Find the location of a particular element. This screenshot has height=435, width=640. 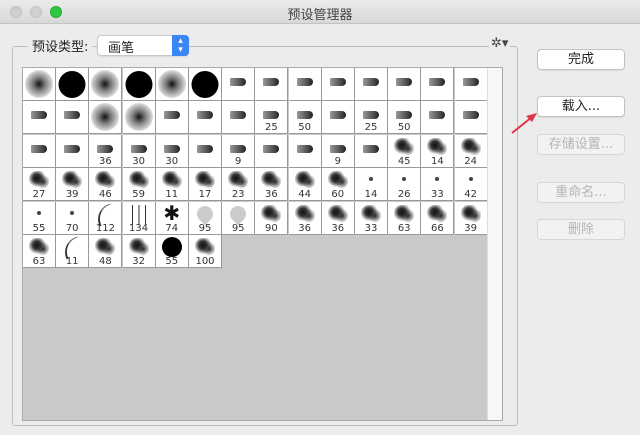

brush-soft-icon is located at coordinates (171, 84).